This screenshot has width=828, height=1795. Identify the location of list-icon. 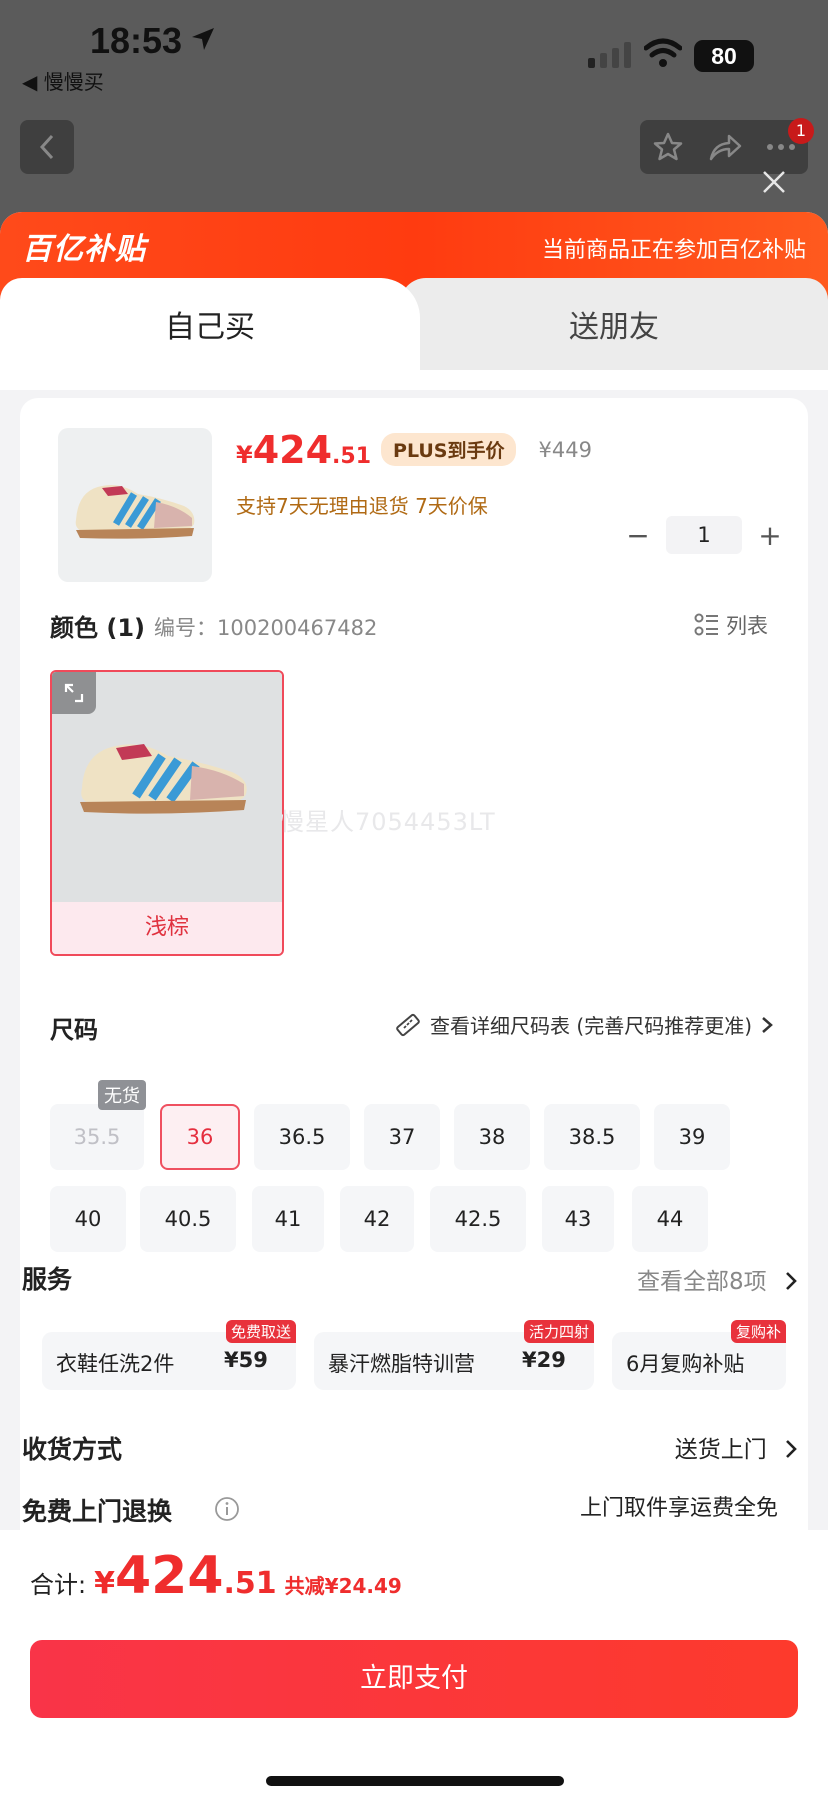
(706, 624).